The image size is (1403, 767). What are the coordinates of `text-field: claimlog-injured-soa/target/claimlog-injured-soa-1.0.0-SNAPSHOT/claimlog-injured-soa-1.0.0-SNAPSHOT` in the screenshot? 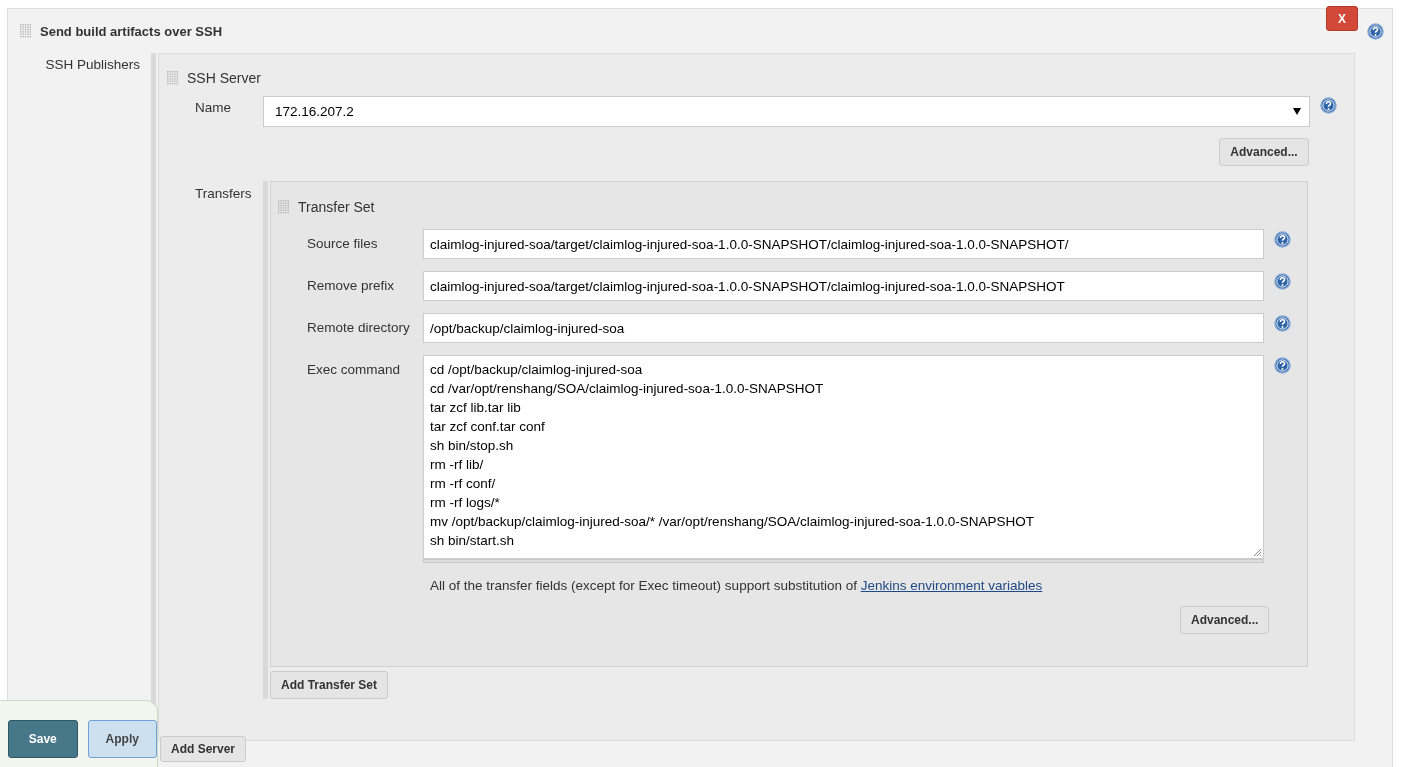 It's located at (843, 286).